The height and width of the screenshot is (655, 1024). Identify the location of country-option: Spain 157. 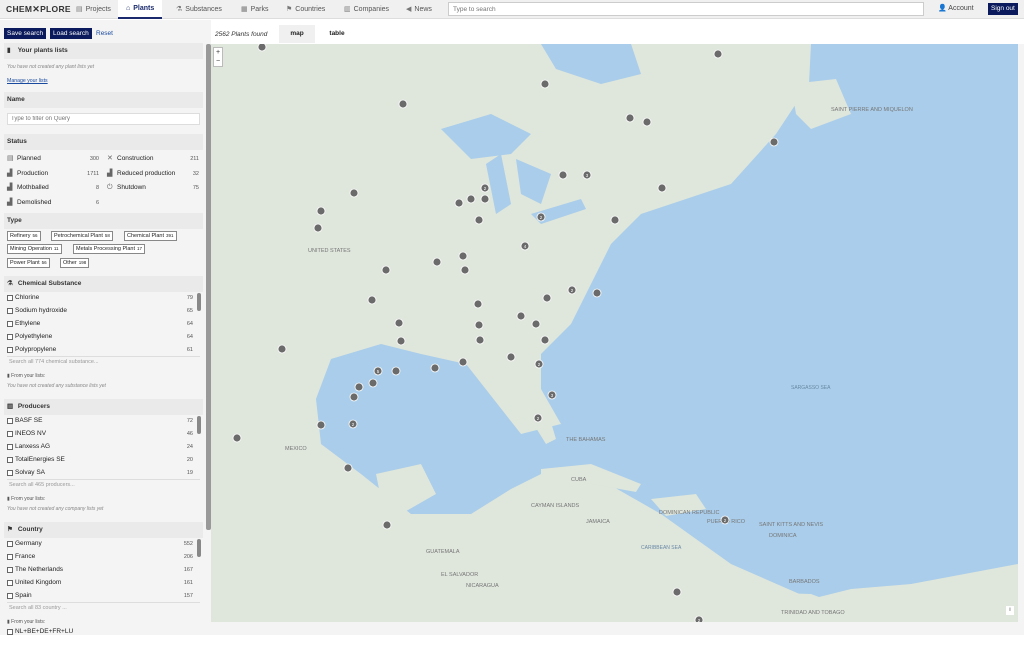
(102, 596).